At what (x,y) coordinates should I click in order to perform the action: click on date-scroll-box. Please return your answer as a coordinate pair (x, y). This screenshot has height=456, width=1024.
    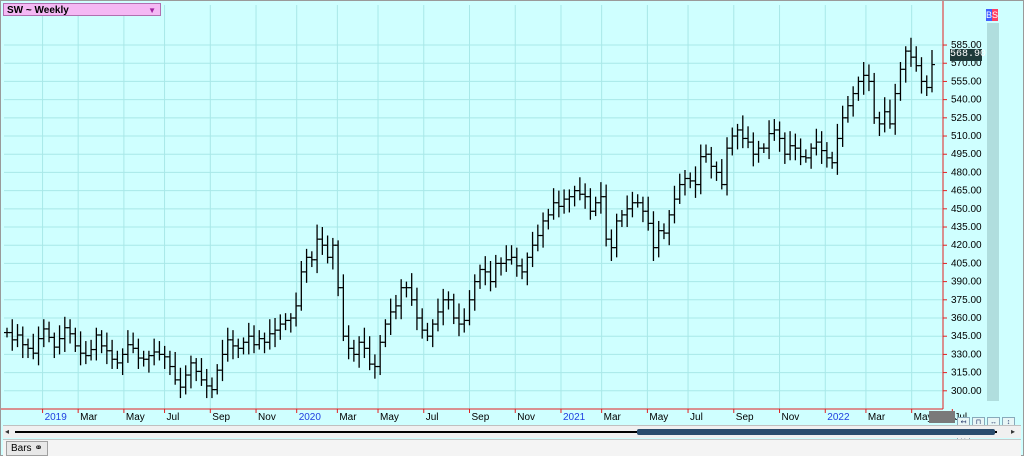
    Looking at the image, I should click on (942, 417).